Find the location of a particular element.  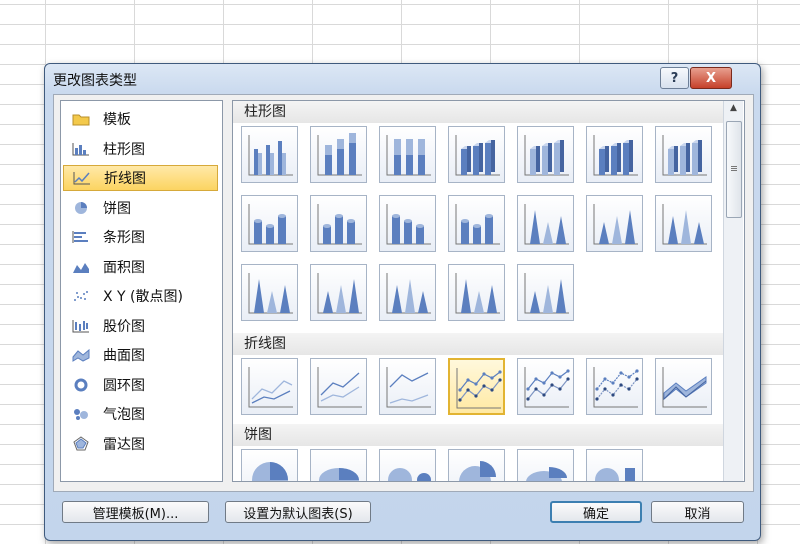

category-item-scatter-chart: X Y (散点图) is located at coordinates (140, 296).